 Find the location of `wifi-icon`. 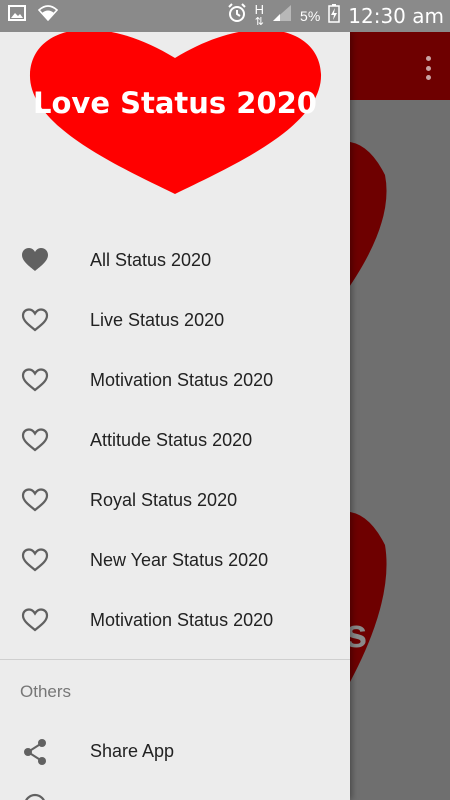

wifi-icon is located at coordinates (48, 15).